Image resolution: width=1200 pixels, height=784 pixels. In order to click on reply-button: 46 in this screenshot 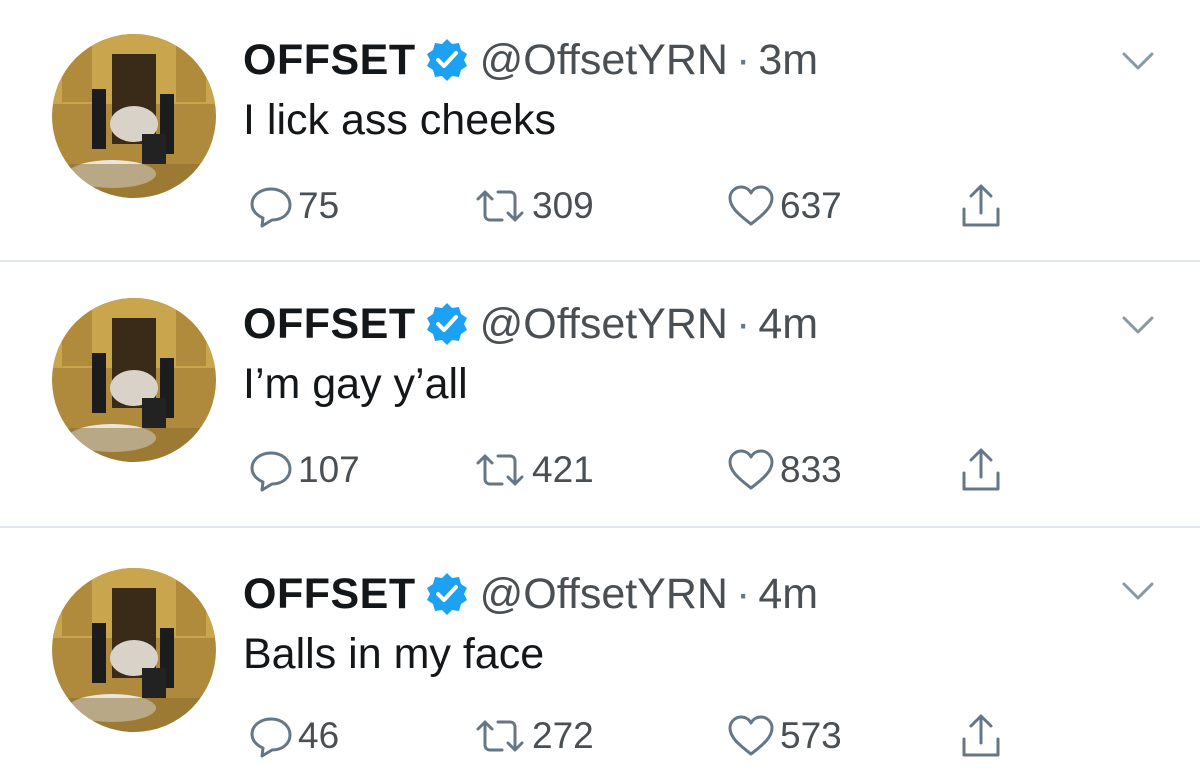, I will do `click(293, 736)`.